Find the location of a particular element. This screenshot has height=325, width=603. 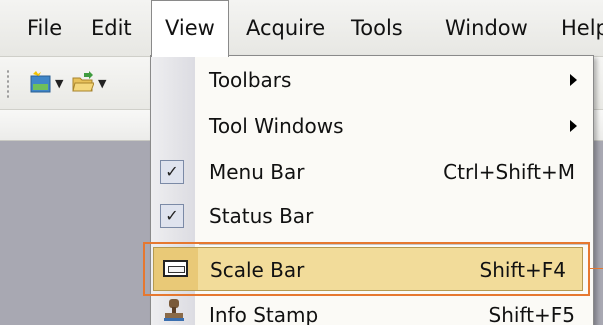

menu-item-scale-bar: Scale Bar Shift+F4 is located at coordinates (368, 269).